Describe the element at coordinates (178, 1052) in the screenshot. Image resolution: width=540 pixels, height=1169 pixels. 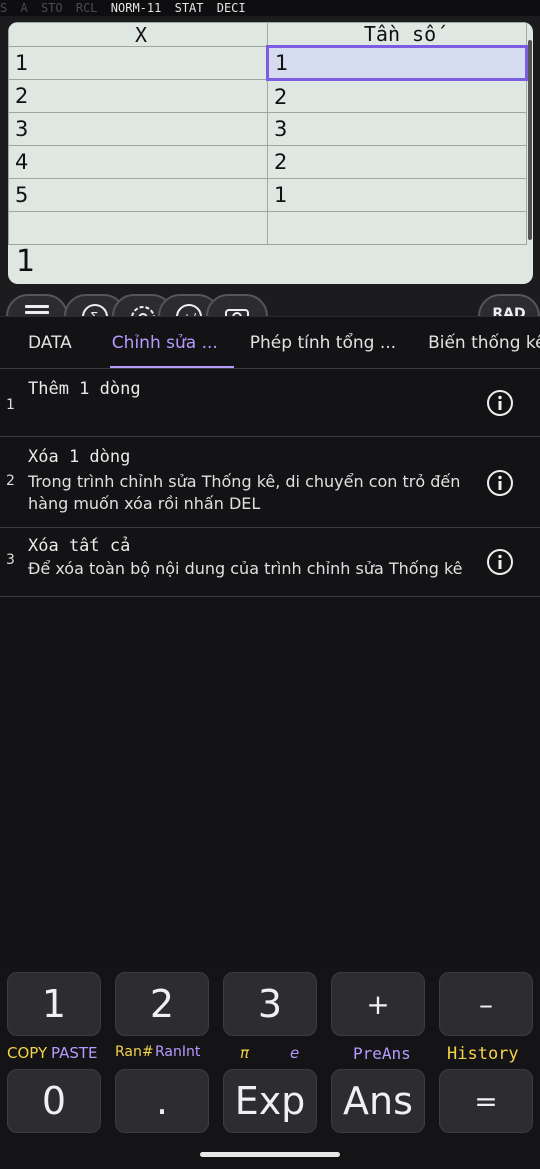
I see `label-ranint: RanInt` at that location.